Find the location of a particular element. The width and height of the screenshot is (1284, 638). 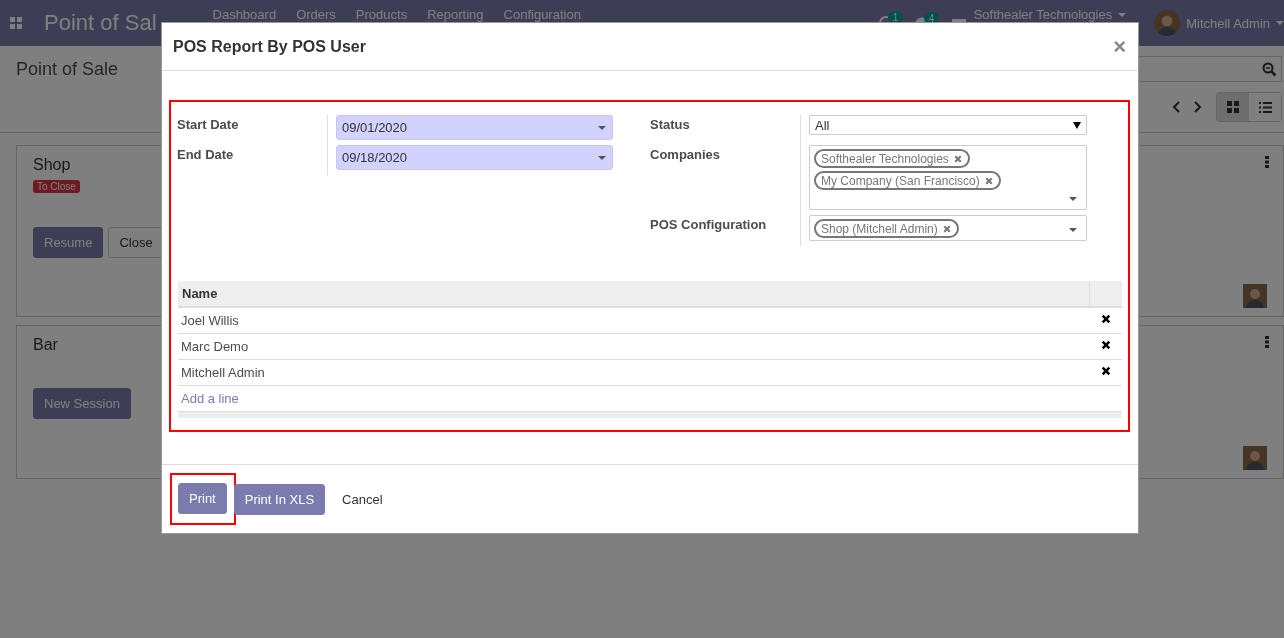

column-header: Name is located at coordinates (634, 294).